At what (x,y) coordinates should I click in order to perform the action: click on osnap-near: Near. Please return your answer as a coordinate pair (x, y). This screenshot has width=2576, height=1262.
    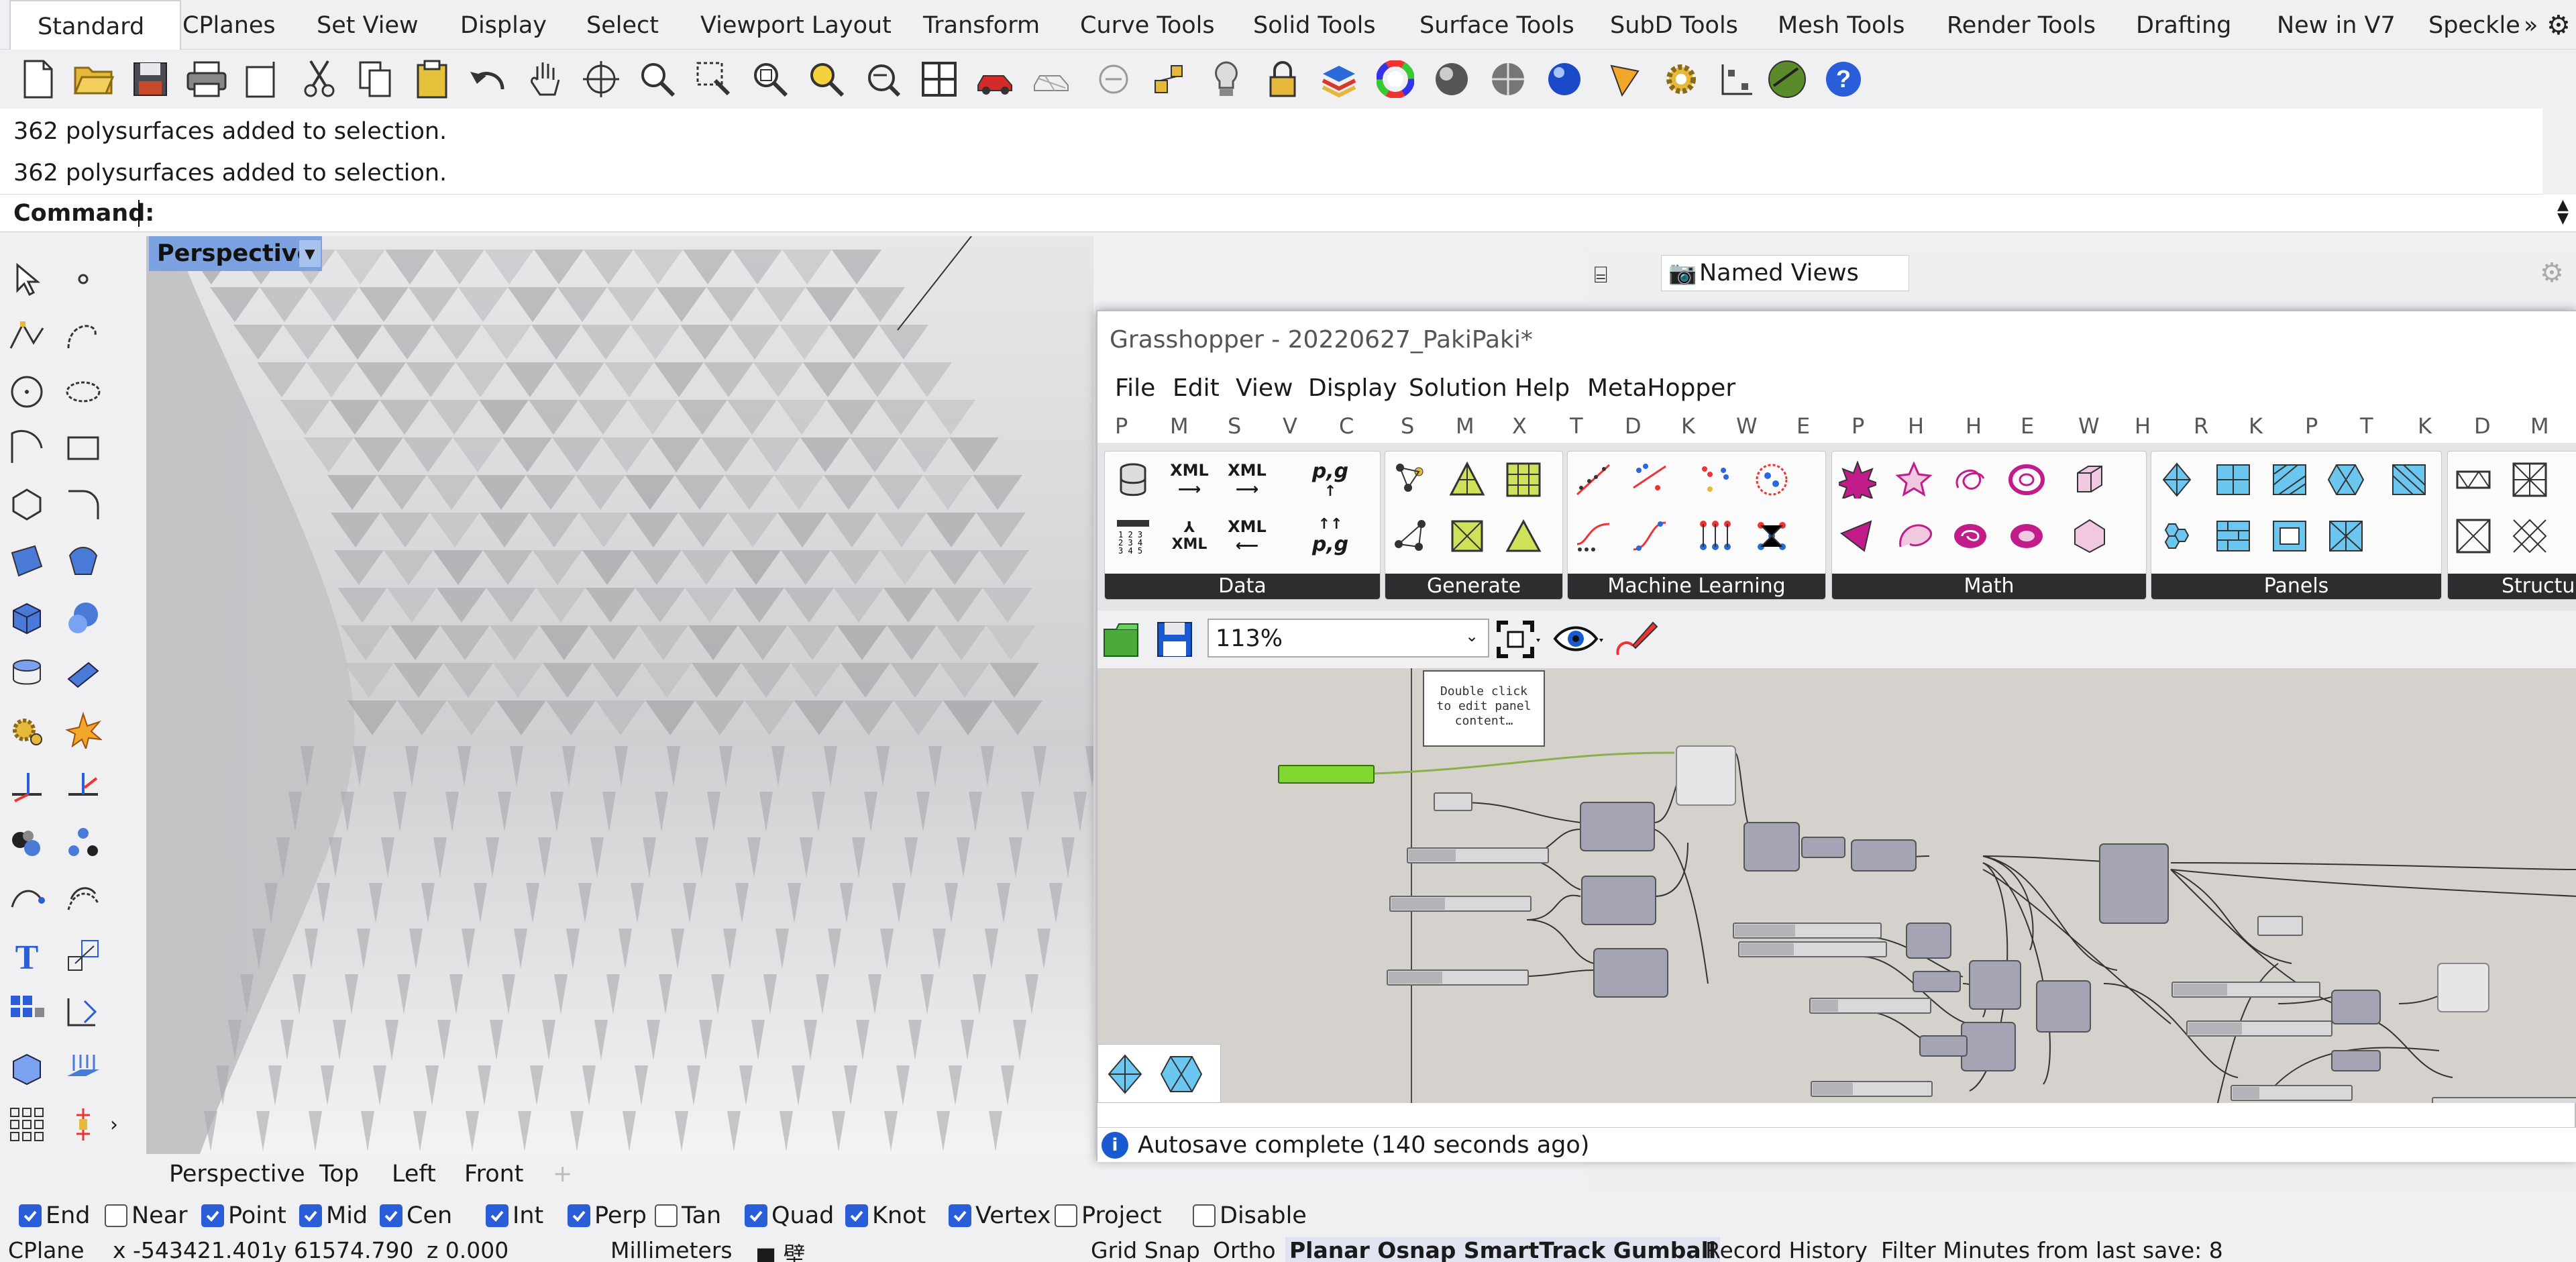
    Looking at the image, I should click on (146, 1215).